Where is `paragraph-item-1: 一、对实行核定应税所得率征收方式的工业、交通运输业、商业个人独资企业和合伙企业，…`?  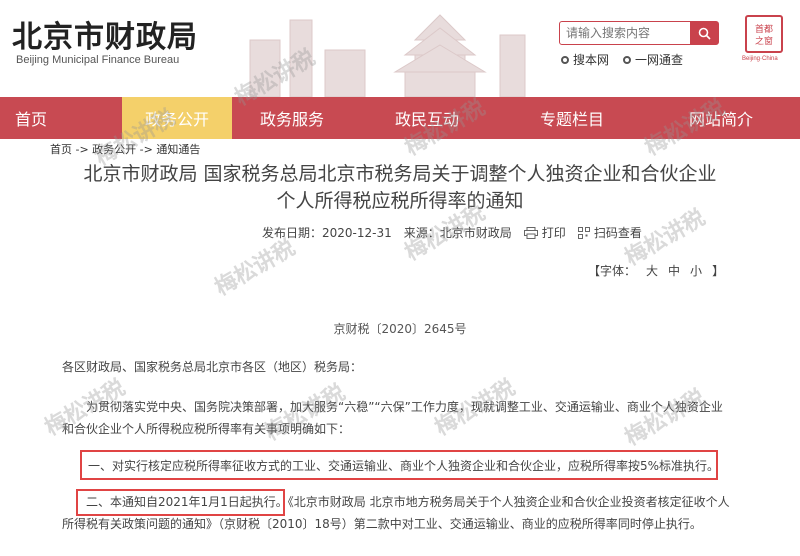
paragraph-item-1: 一、对实行核定应税所得率征收方式的工业、交通运输业、商业个人独资企业和合伙企业，… is located at coordinates (404, 466).